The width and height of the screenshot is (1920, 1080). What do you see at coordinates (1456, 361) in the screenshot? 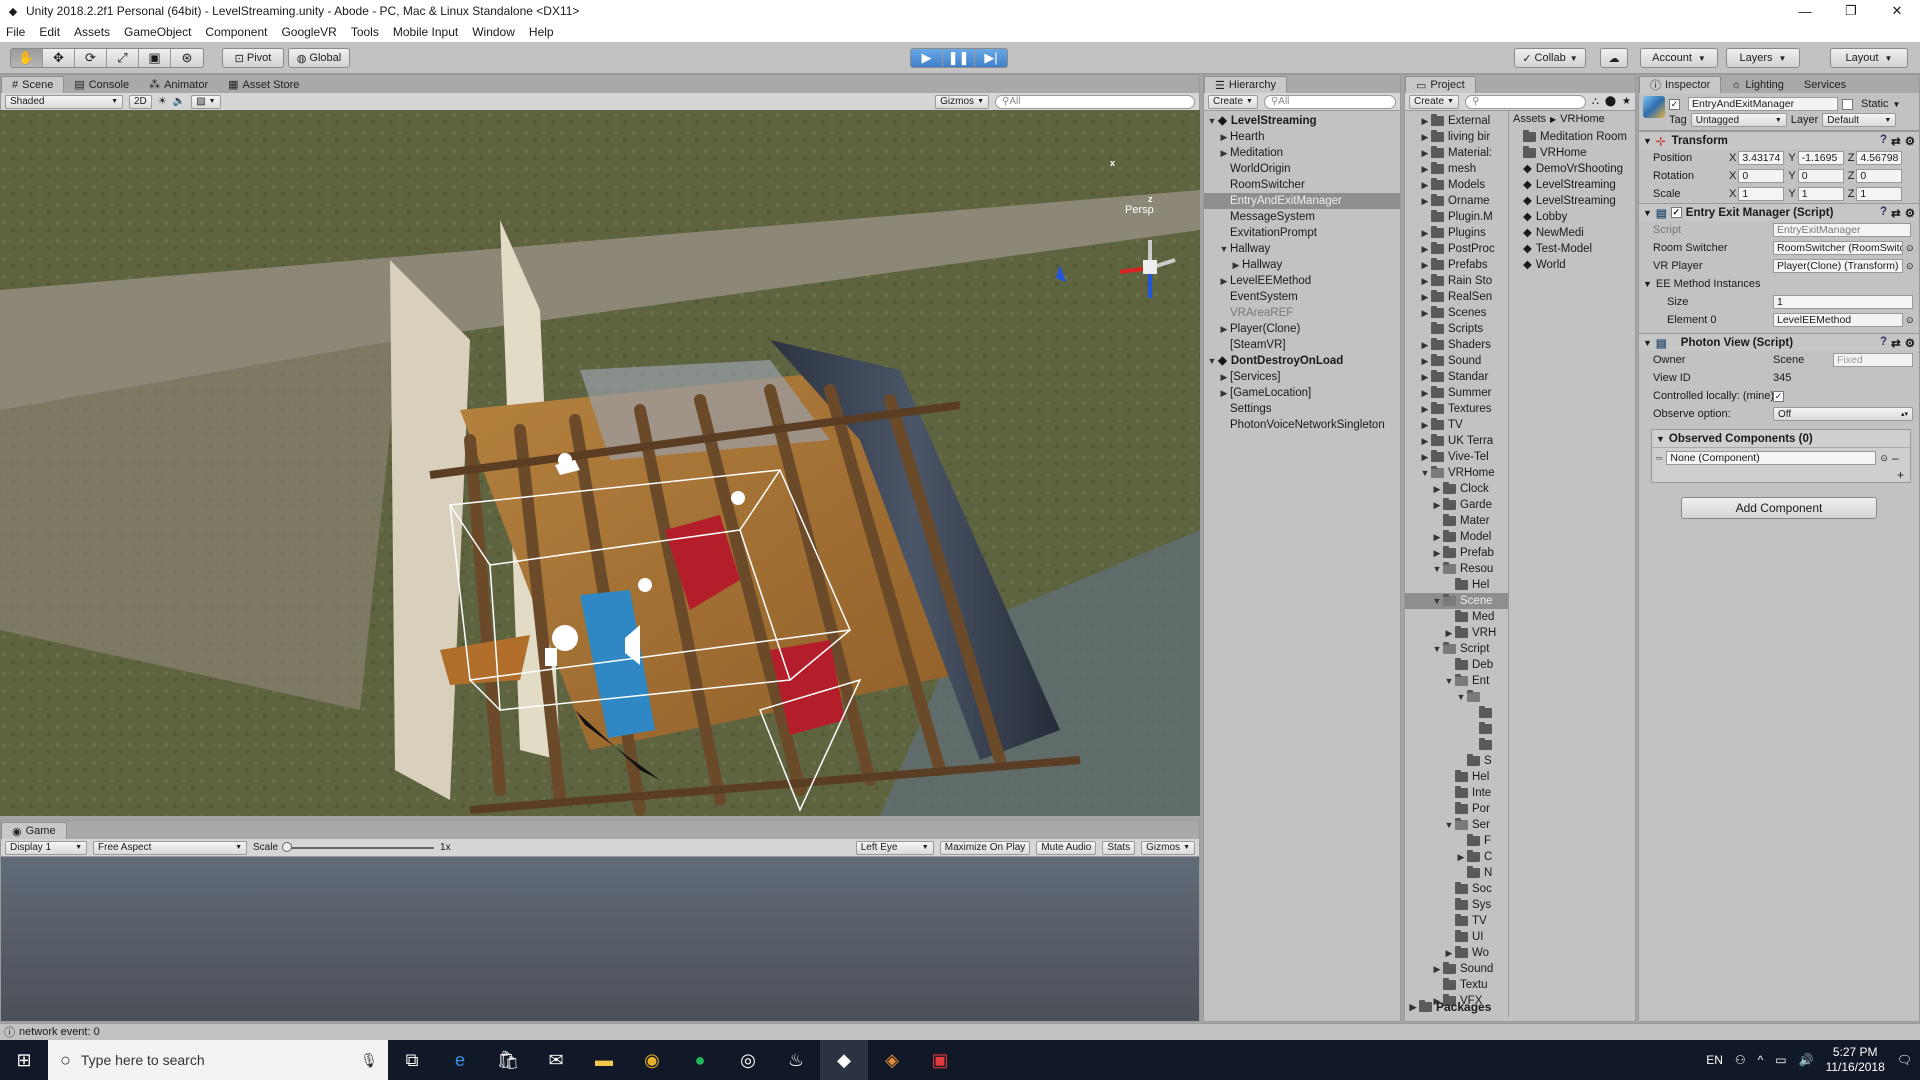
I see `folder-item: ▶ Sound` at bounding box center [1456, 361].